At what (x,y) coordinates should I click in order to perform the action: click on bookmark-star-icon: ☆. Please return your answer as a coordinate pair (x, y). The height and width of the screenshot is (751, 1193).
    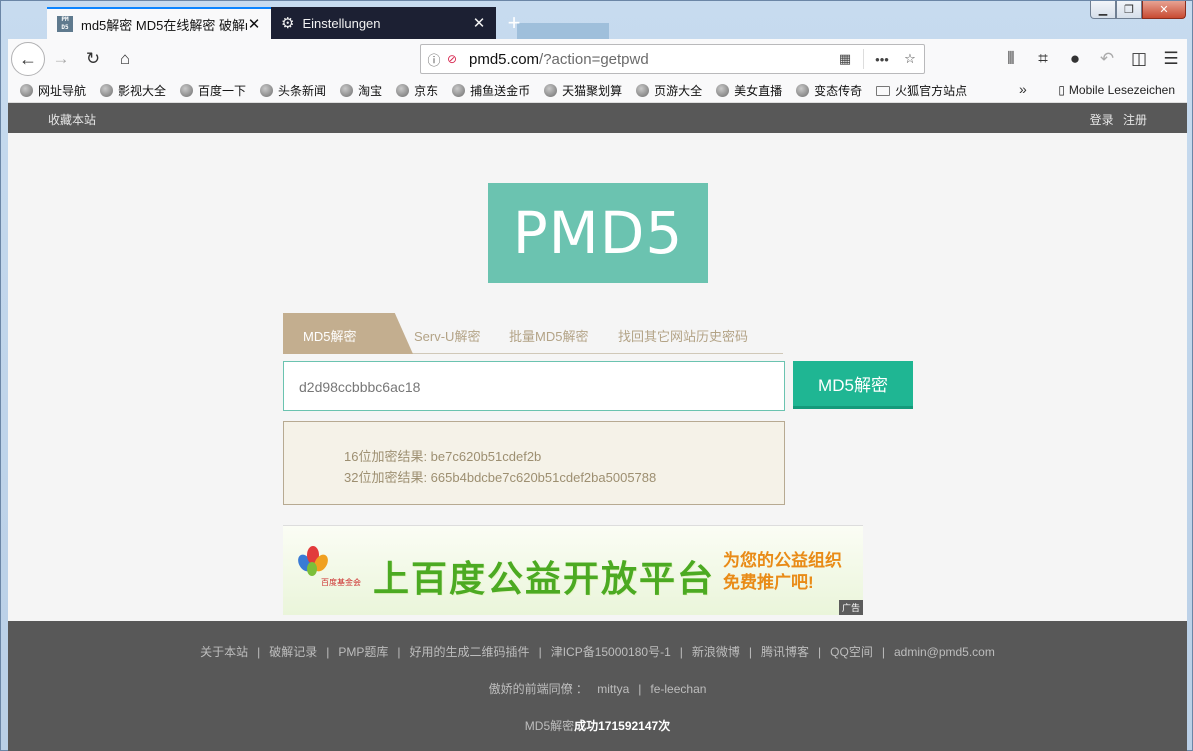
    Looking at the image, I should click on (910, 59).